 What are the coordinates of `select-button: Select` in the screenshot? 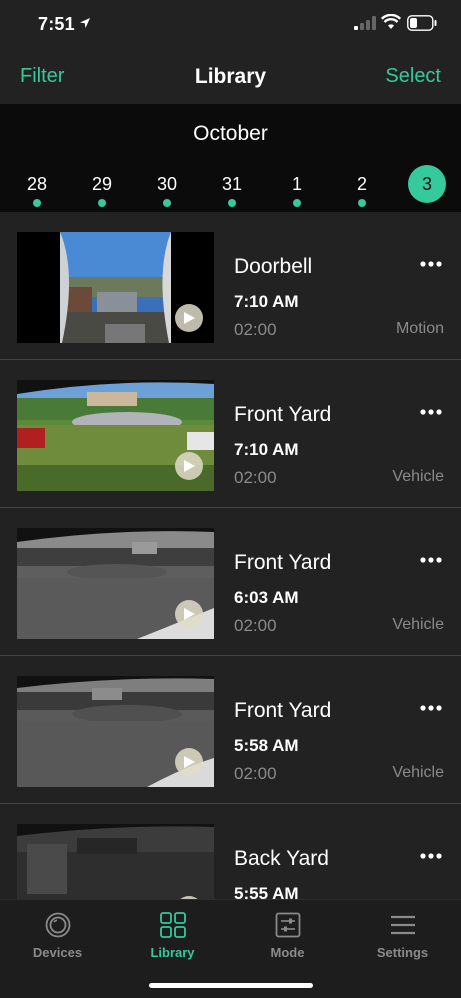 It's located at (413, 76).